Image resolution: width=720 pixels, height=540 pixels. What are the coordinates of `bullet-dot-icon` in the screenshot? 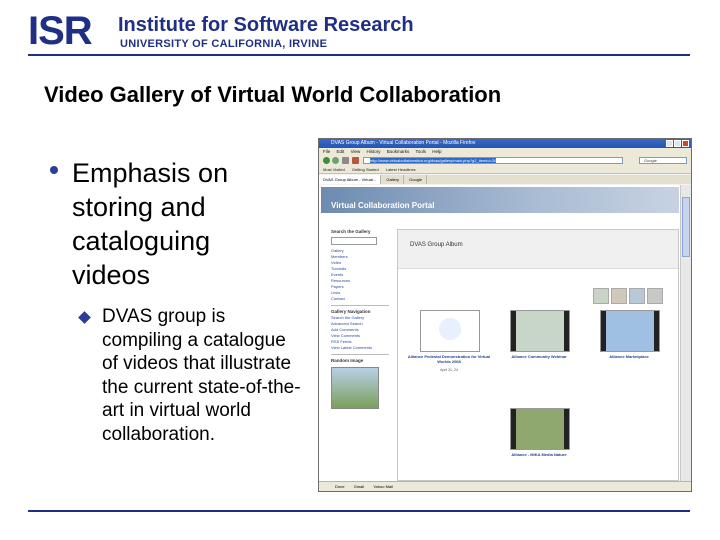 It's located at (54, 170).